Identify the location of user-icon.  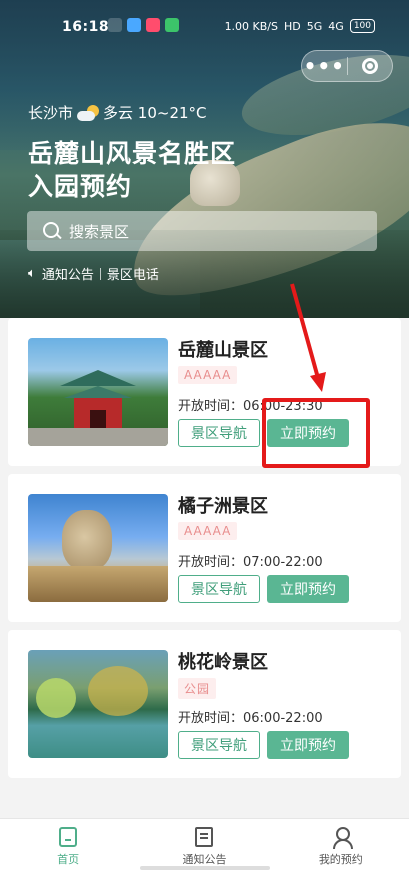
(342, 838).